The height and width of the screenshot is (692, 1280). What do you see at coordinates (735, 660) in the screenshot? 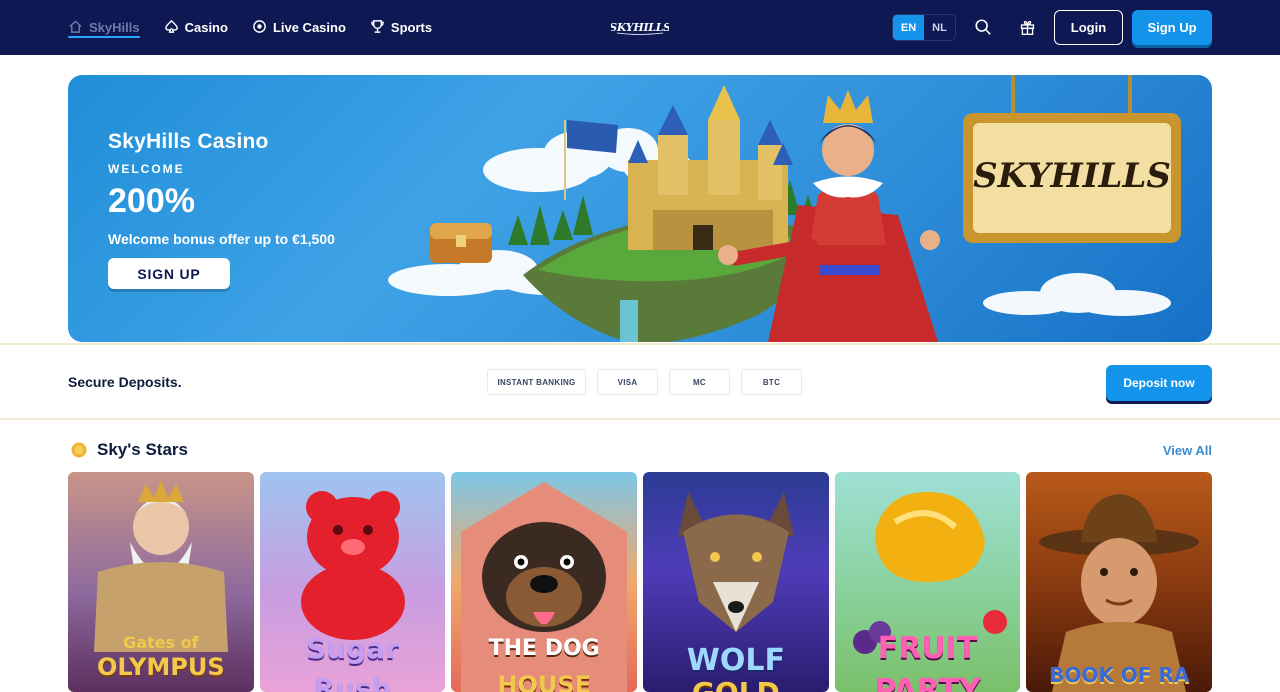
I see `game-title-line1: WOLF` at bounding box center [735, 660].